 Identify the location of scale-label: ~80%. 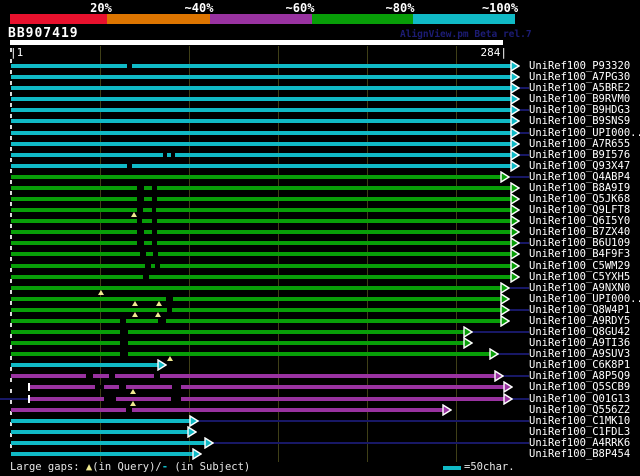
(400, 8).